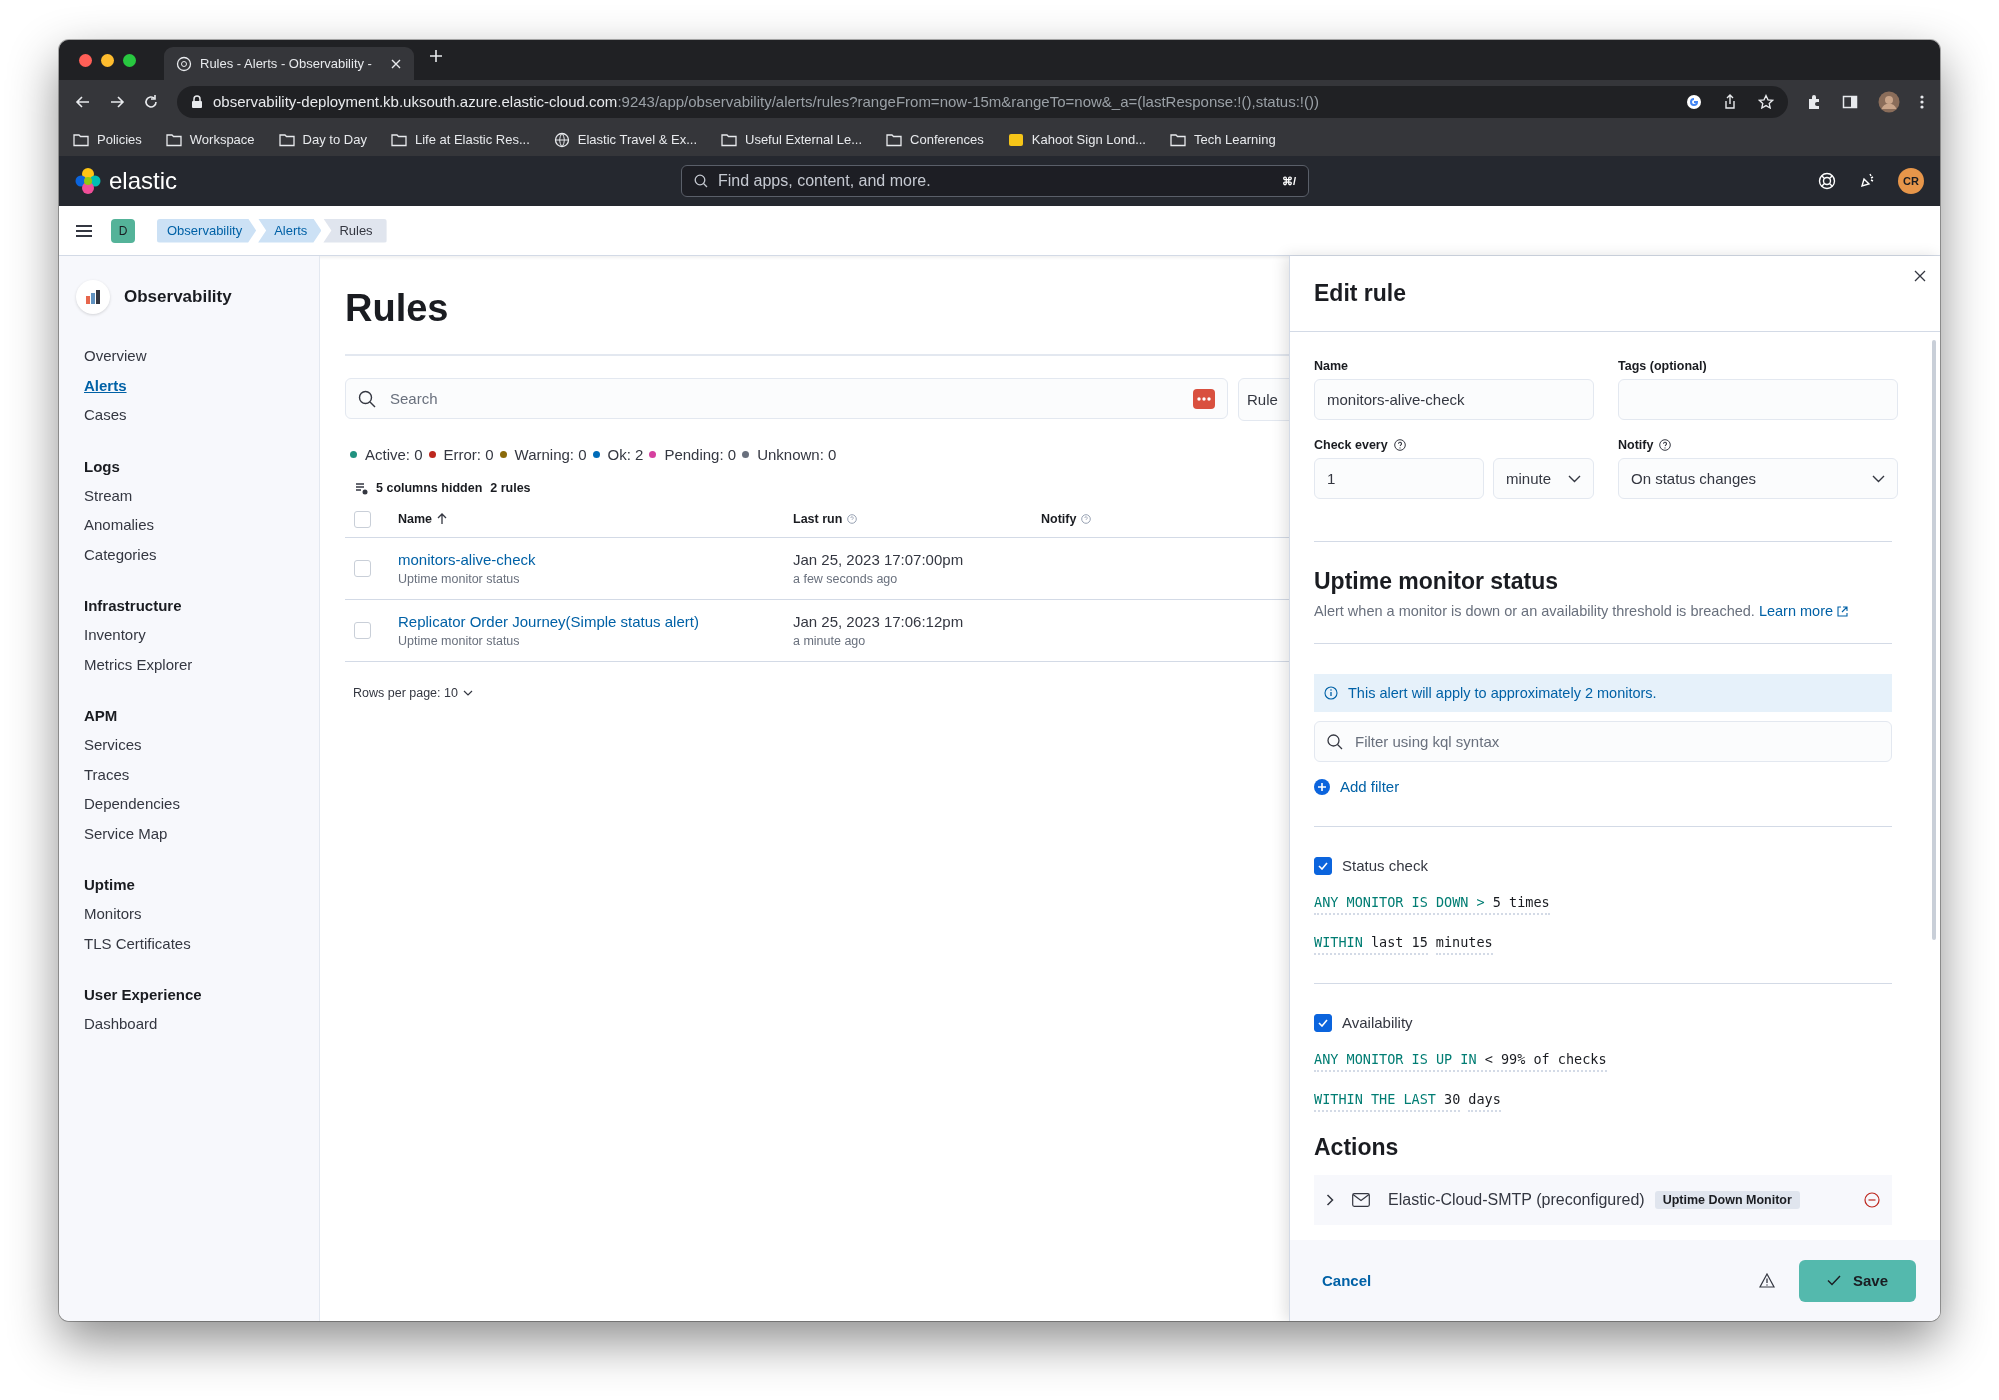 The height and width of the screenshot is (1400, 1999). Describe the element at coordinates (1758, 399) in the screenshot. I see `tags-field` at that location.